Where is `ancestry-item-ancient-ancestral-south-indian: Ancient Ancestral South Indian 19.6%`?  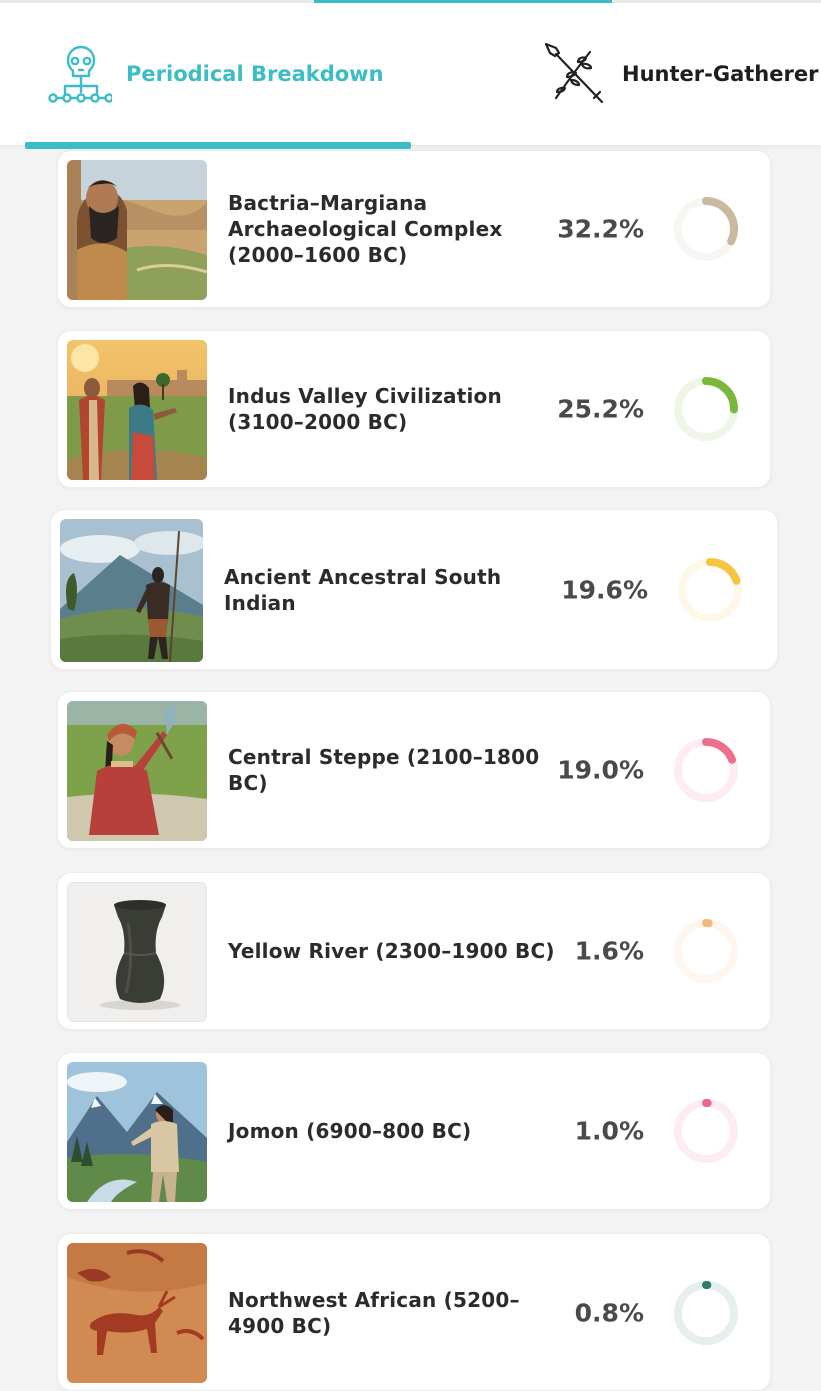 ancestry-item-ancient-ancestral-south-indian: Ancient Ancestral South Indian 19.6% is located at coordinates (414, 589).